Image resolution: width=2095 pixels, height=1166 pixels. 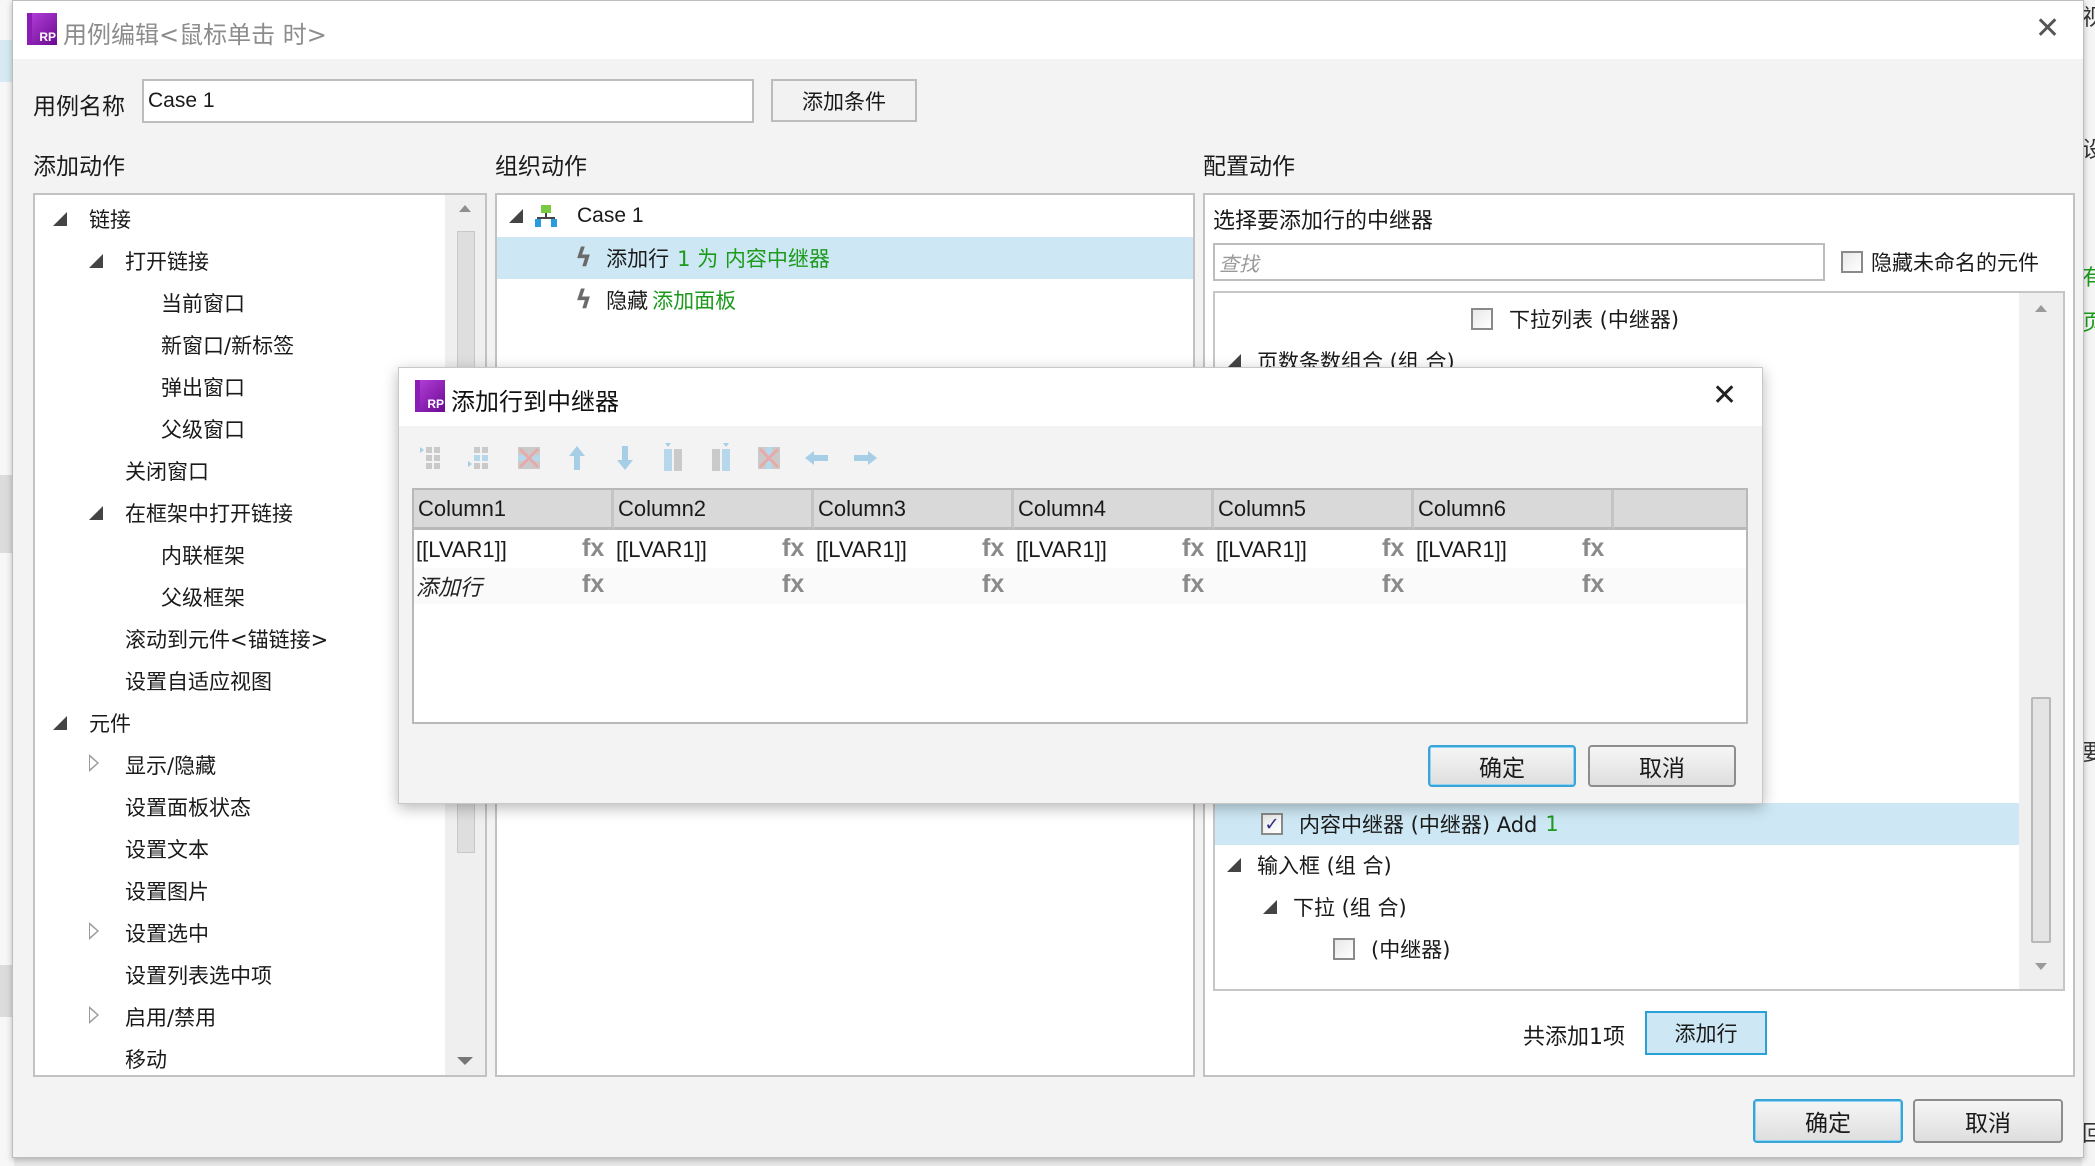 What do you see at coordinates (1314, 510) in the screenshot?
I see `column-header: Column5` at bounding box center [1314, 510].